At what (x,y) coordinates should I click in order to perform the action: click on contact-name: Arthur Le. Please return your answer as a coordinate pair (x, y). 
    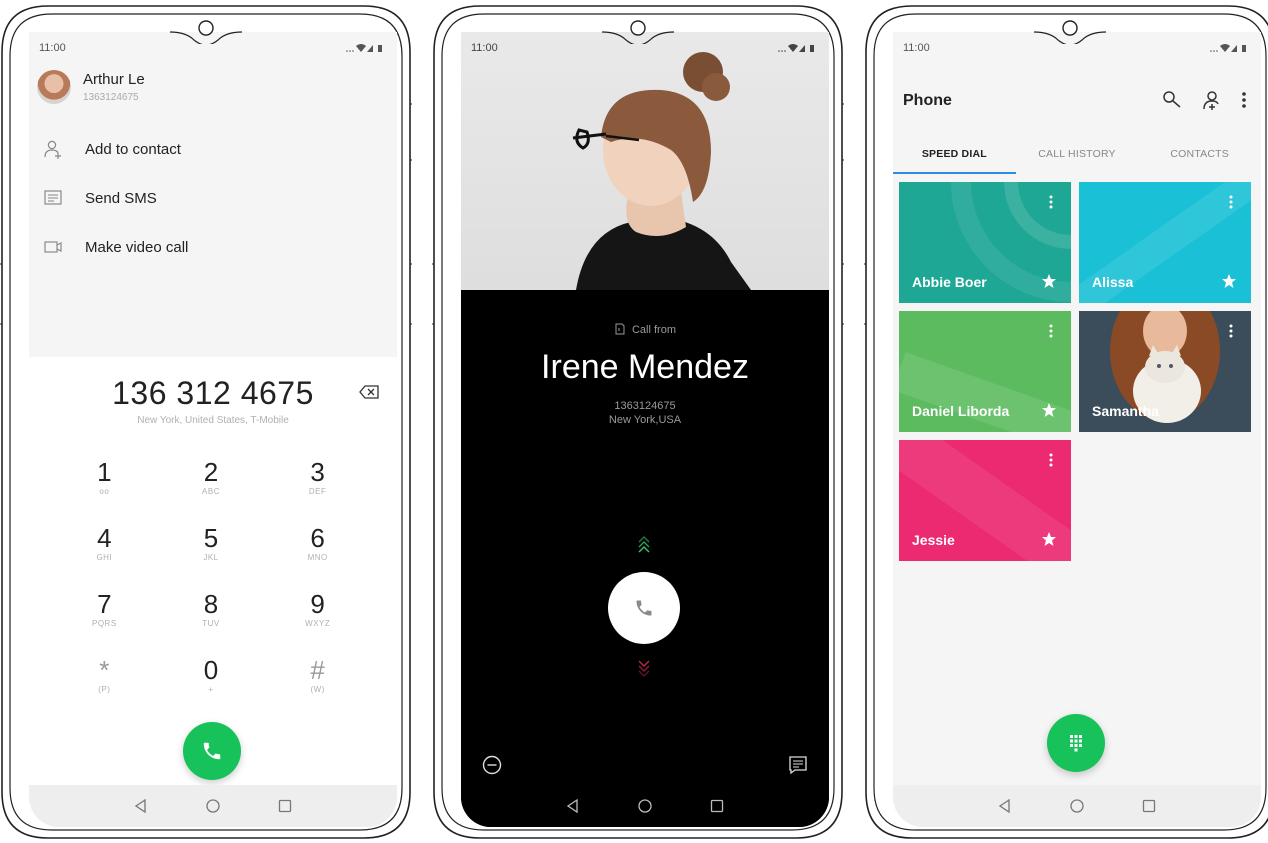
    Looking at the image, I should click on (114, 79).